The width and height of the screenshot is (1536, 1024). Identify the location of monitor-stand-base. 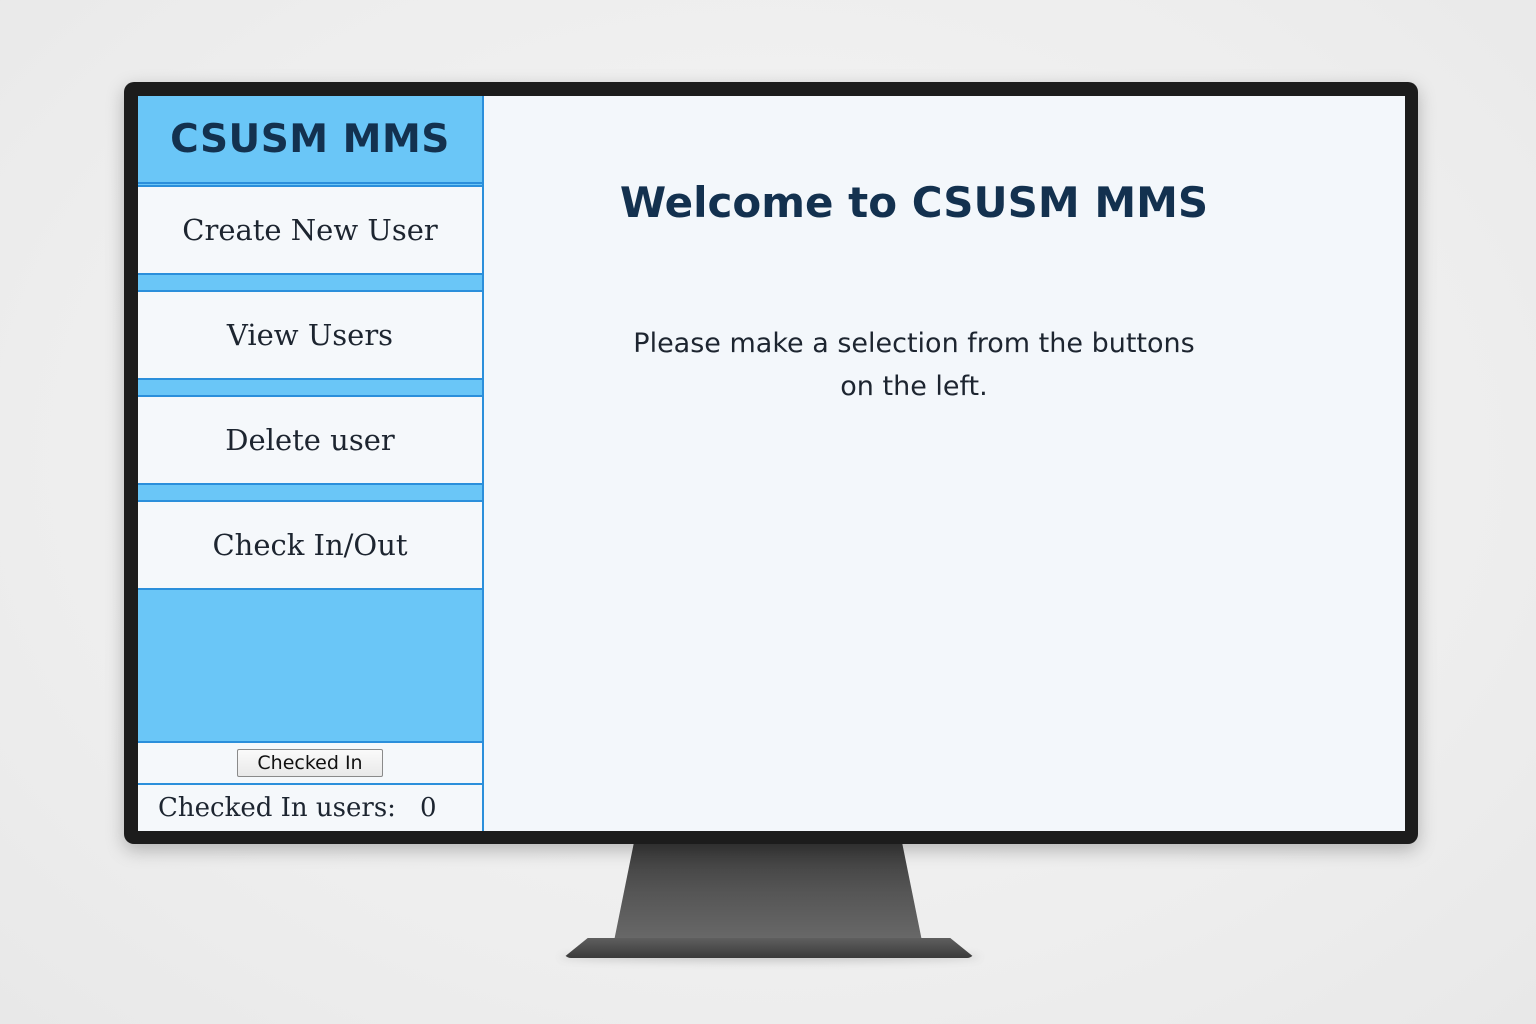
(769, 948).